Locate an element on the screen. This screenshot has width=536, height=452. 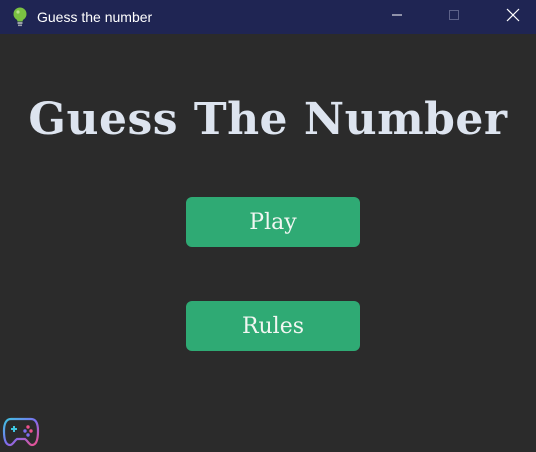
lightbulb-icon is located at coordinates (20, 17).